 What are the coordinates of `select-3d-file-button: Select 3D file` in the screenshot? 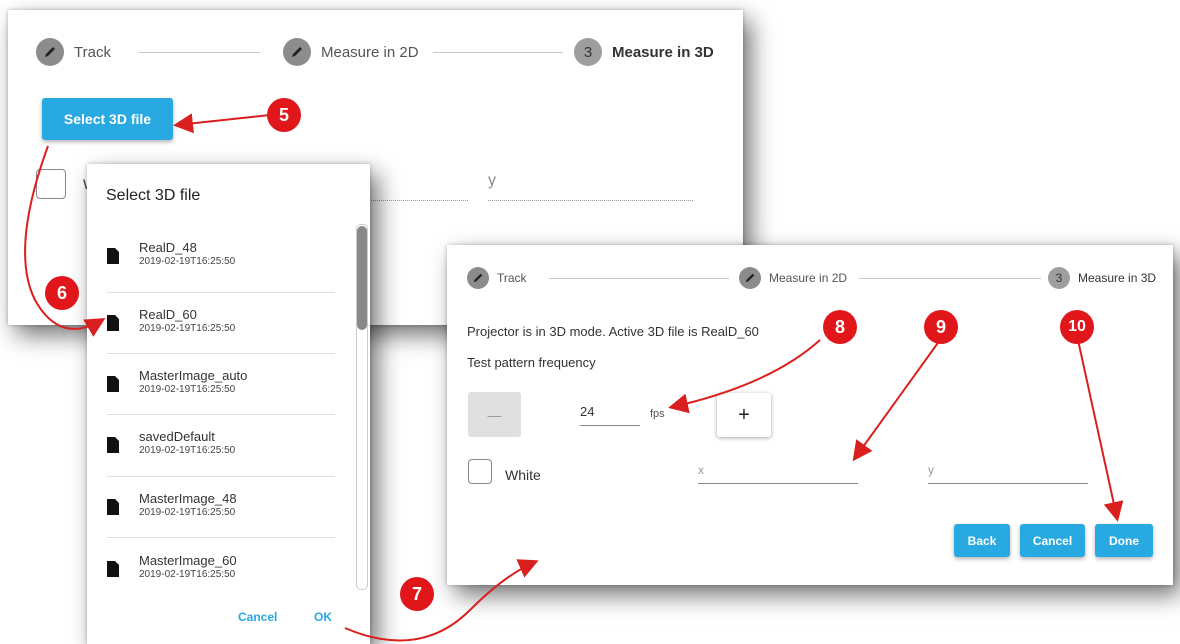 It's located at (107, 119).